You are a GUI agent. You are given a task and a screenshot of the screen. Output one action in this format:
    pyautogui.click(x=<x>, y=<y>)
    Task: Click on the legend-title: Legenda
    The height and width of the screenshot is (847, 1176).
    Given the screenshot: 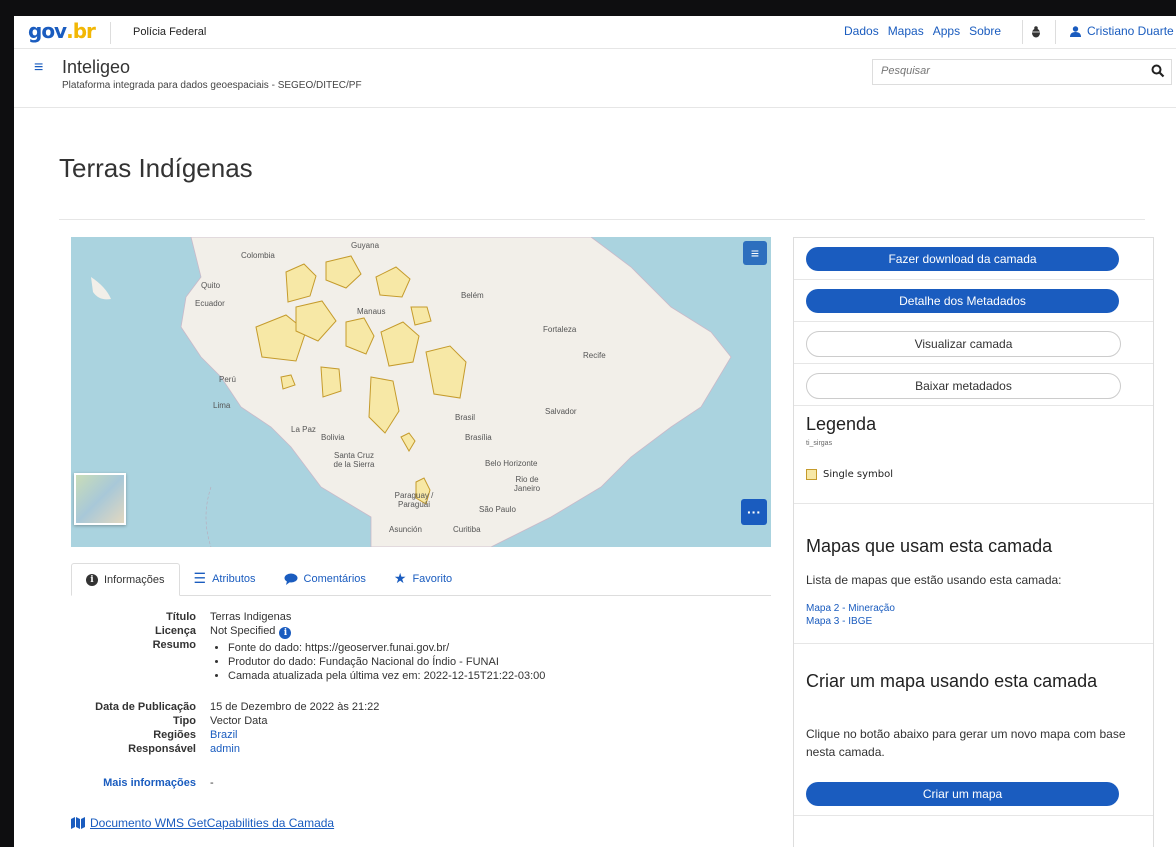 What is the action you would take?
    pyautogui.click(x=841, y=424)
    